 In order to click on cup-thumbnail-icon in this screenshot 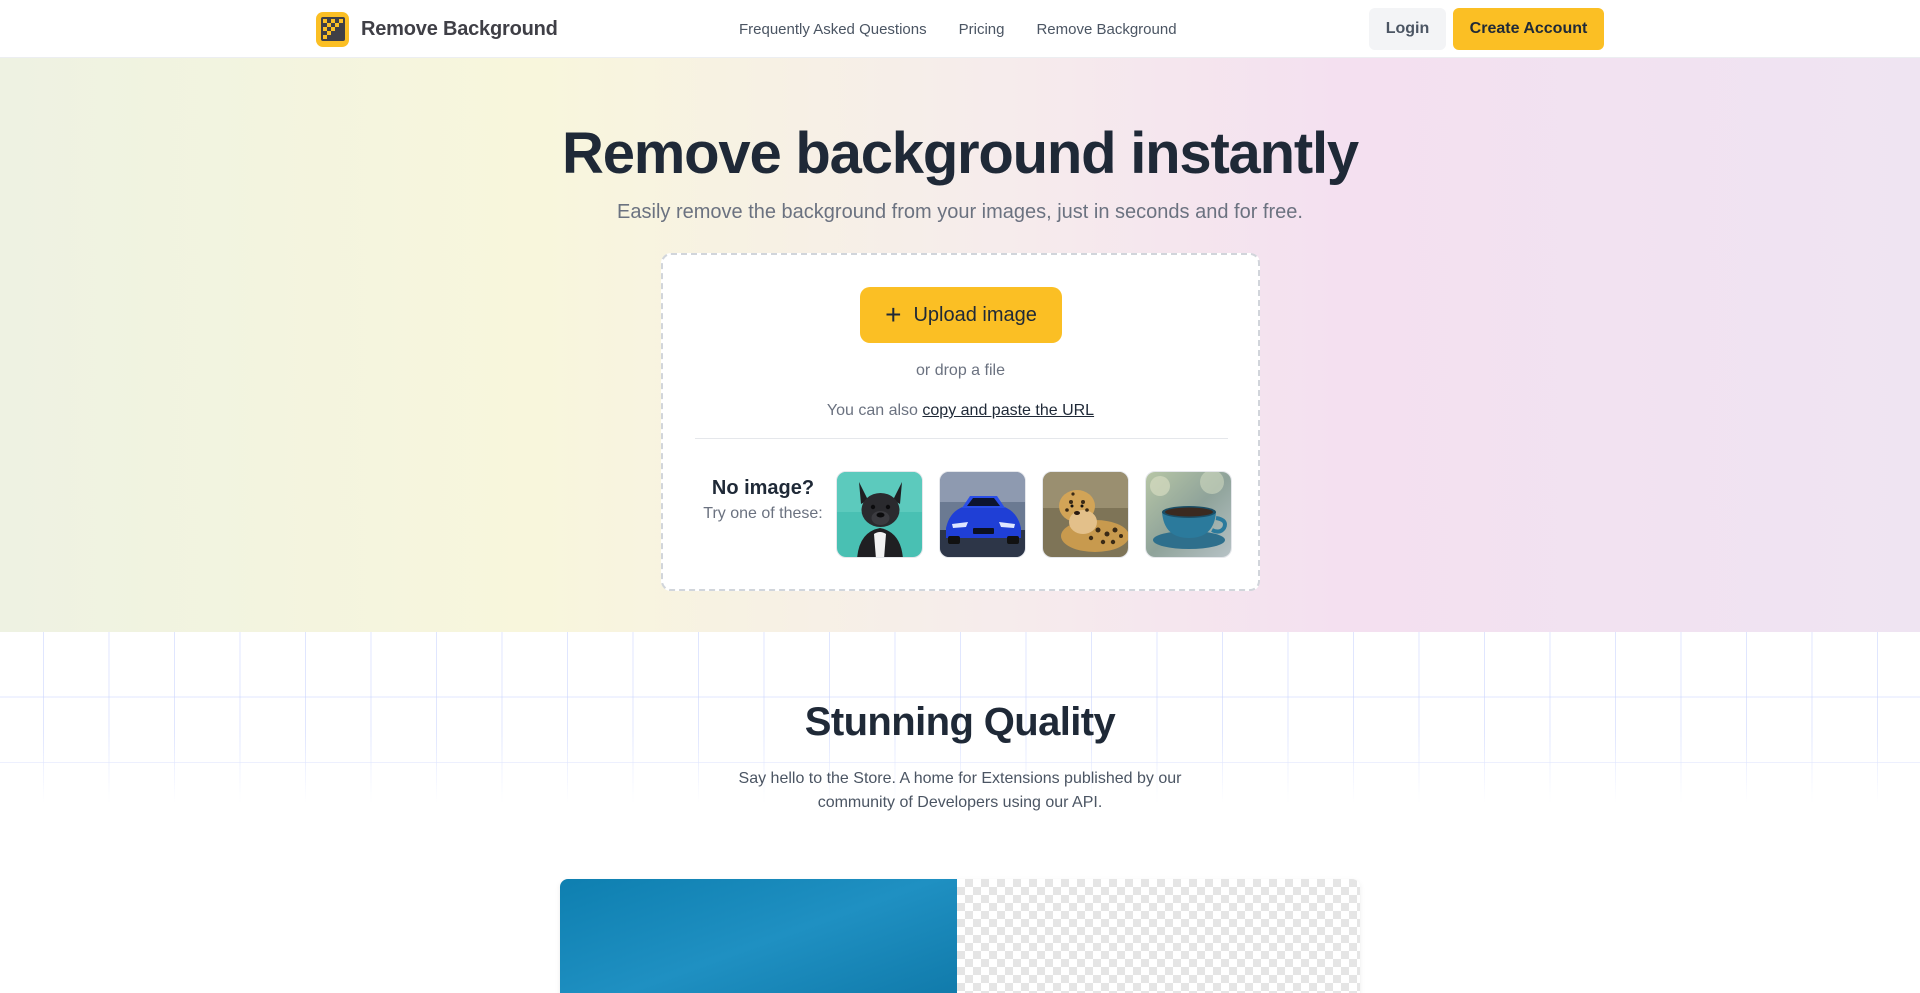, I will do `click(1188, 514)`.